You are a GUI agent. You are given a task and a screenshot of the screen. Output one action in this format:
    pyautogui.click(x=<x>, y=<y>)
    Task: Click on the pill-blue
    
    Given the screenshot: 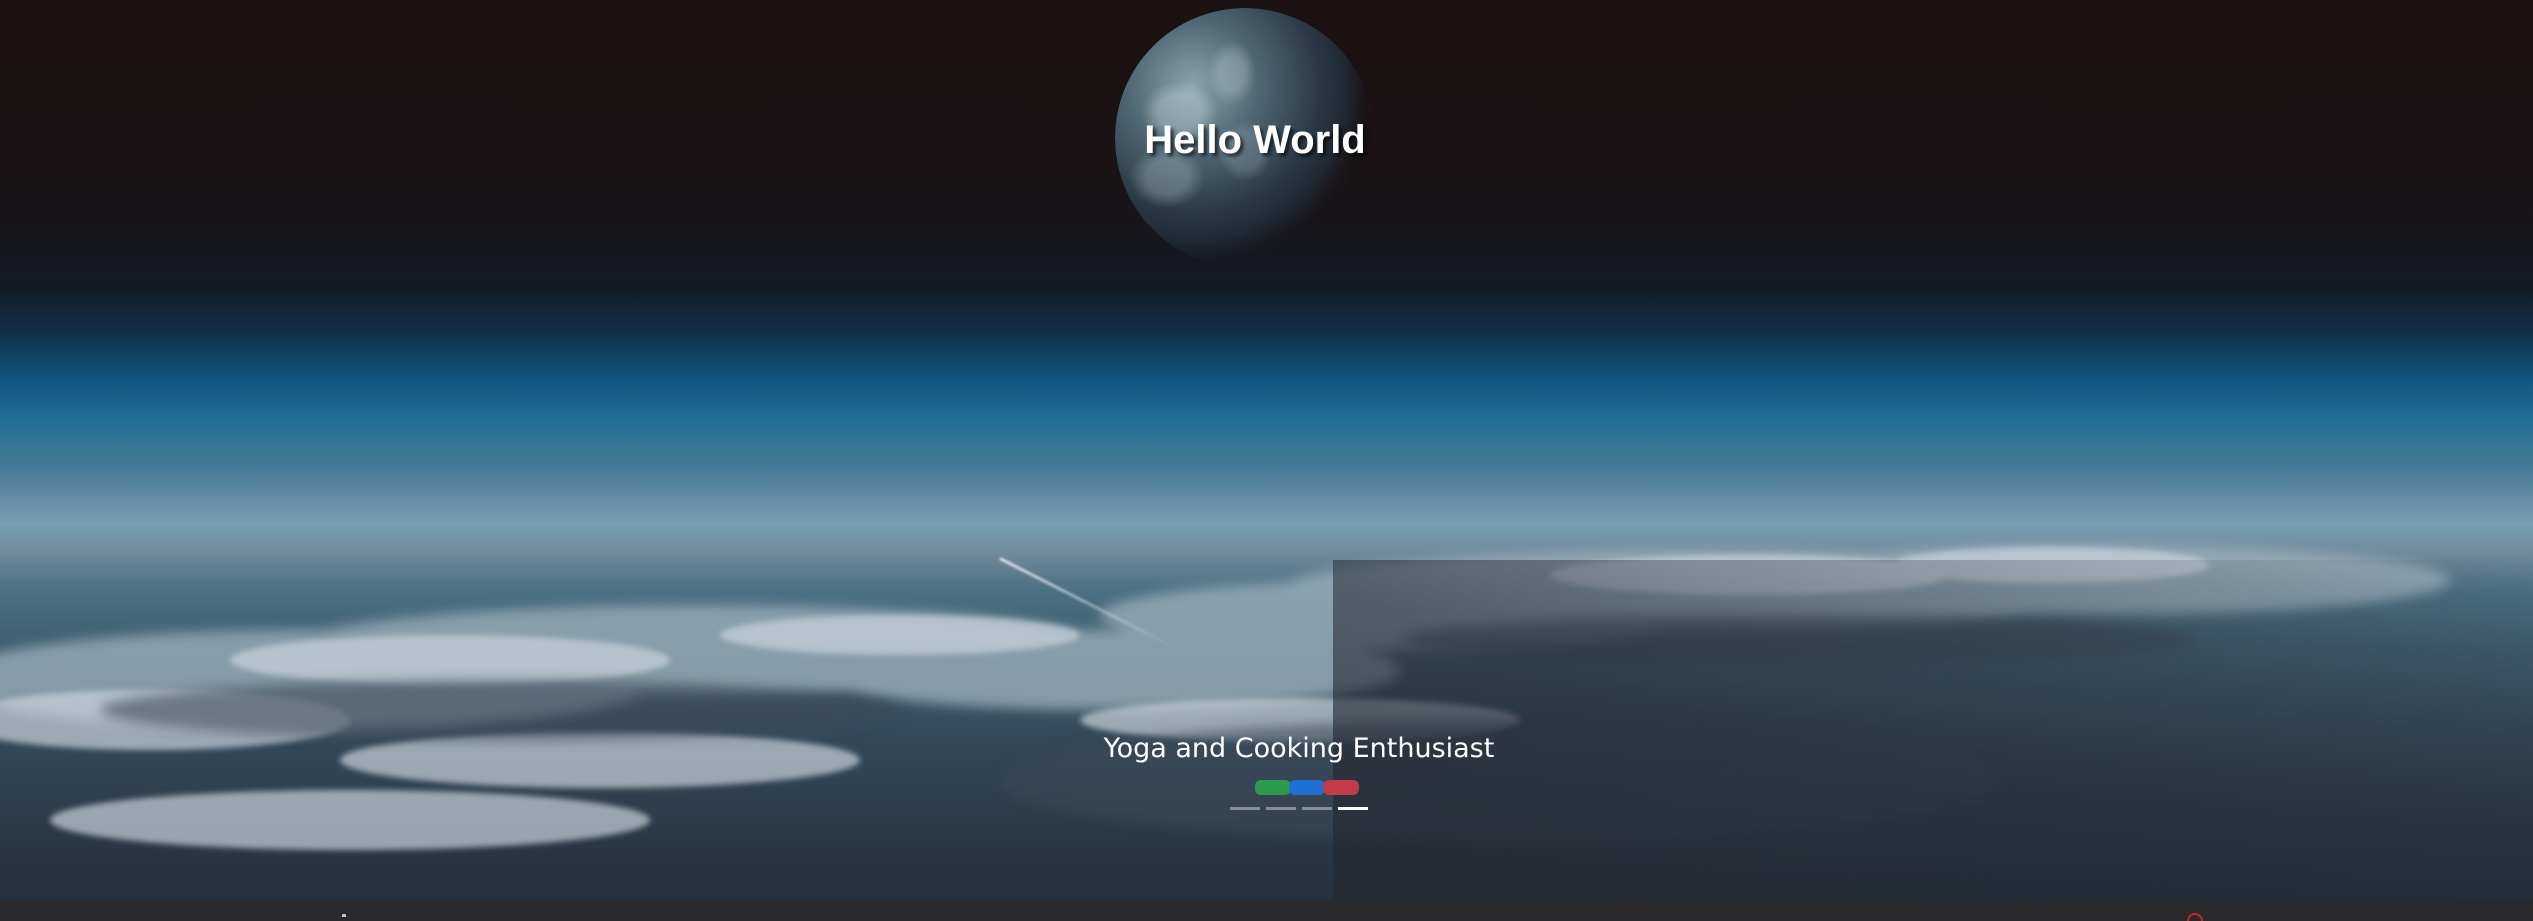 What is the action you would take?
    pyautogui.click(x=1307, y=787)
    